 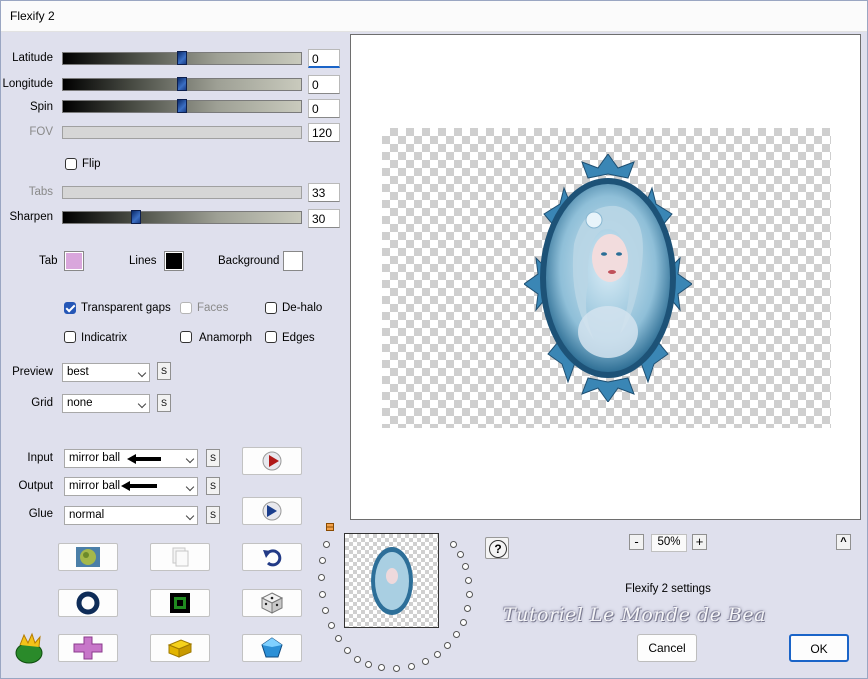 I want to click on anamorph-checkbox, so click(x=186, y=337).